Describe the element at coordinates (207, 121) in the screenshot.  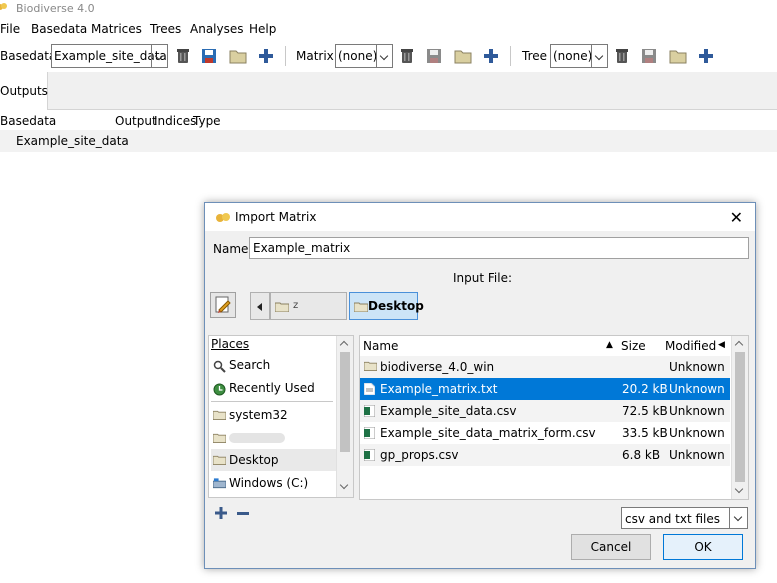
I see `col-header-type: Type` at that location.